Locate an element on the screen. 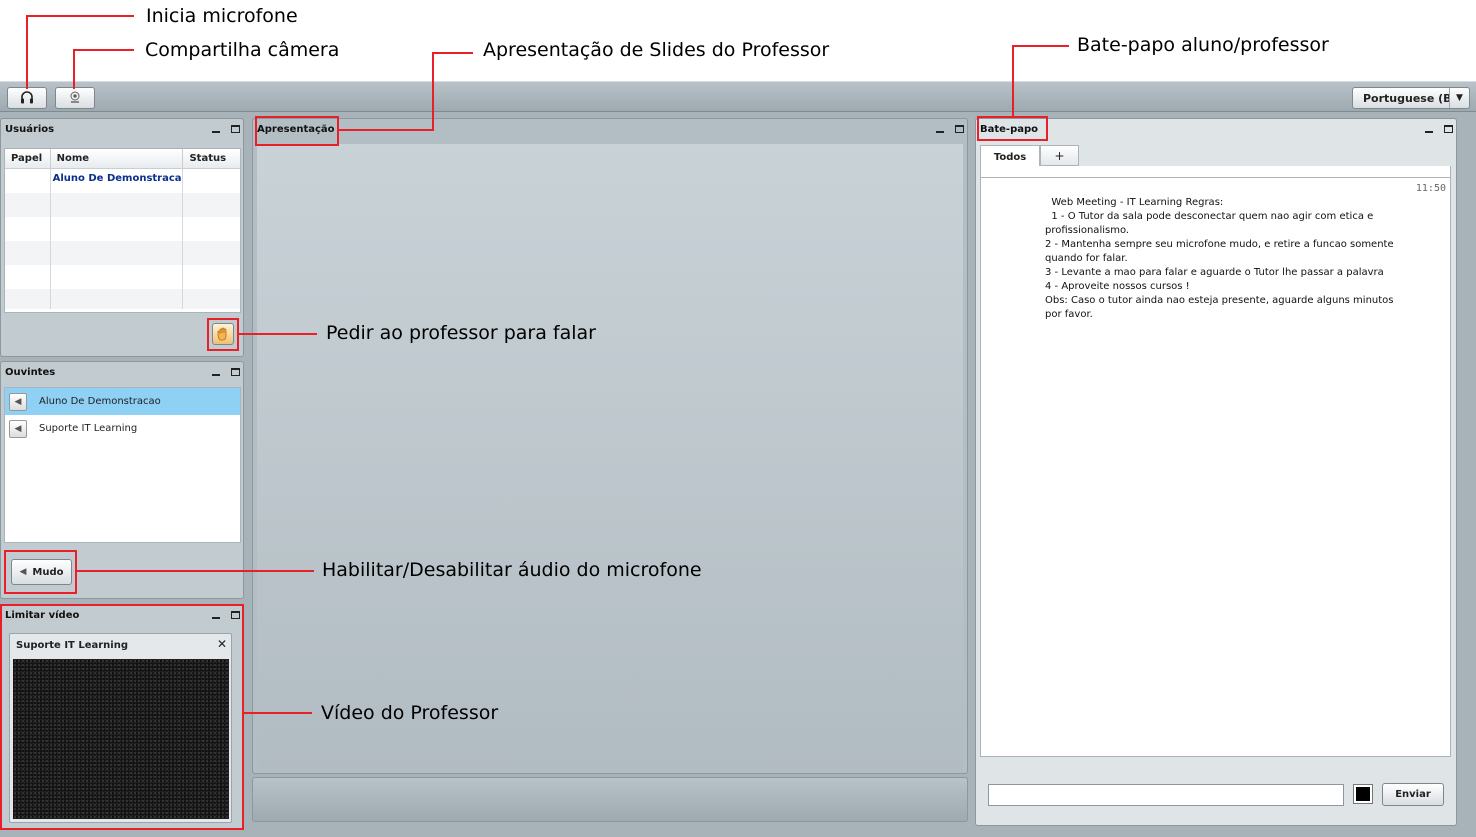  tab-add: + is located at coordinates (1059, 155).